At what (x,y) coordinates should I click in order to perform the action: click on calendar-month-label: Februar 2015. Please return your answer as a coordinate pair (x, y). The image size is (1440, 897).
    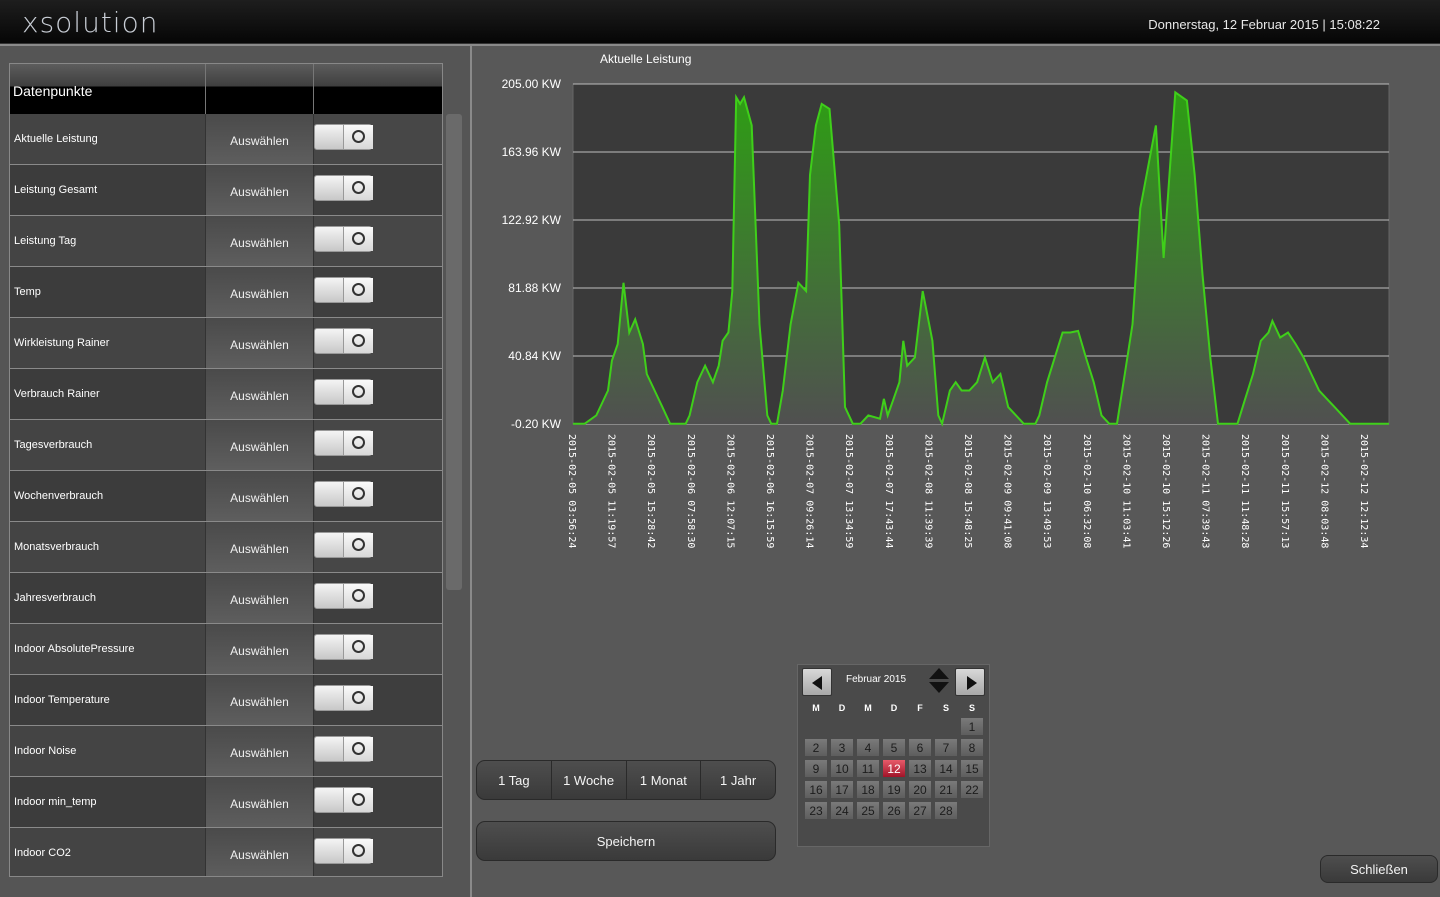
    Looking at the image, I should click on (876, 679).